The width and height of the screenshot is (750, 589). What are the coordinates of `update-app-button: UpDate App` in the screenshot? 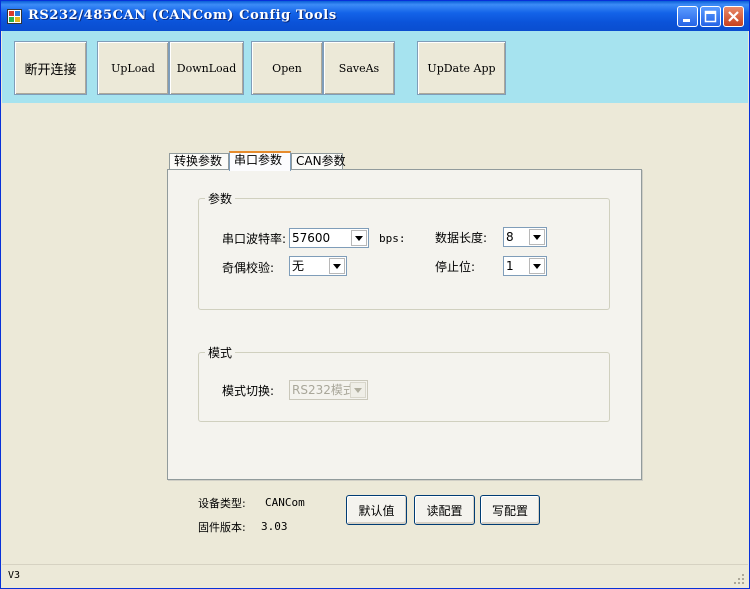 It's located at (461, 68).